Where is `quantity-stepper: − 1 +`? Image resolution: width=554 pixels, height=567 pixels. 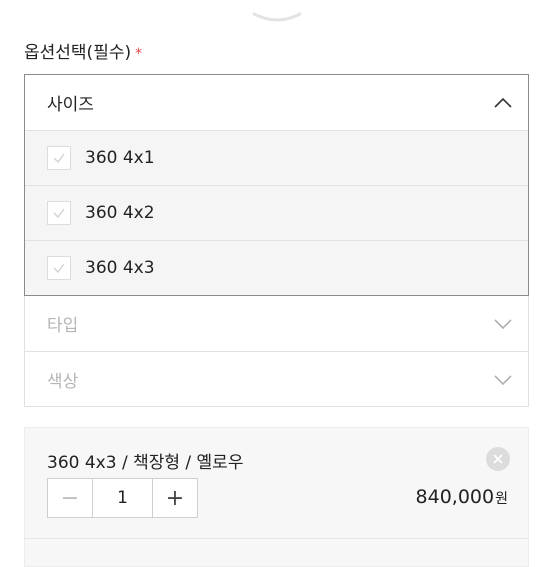 quantity-stepper: − 1 + is located at coordinates (122, 498).